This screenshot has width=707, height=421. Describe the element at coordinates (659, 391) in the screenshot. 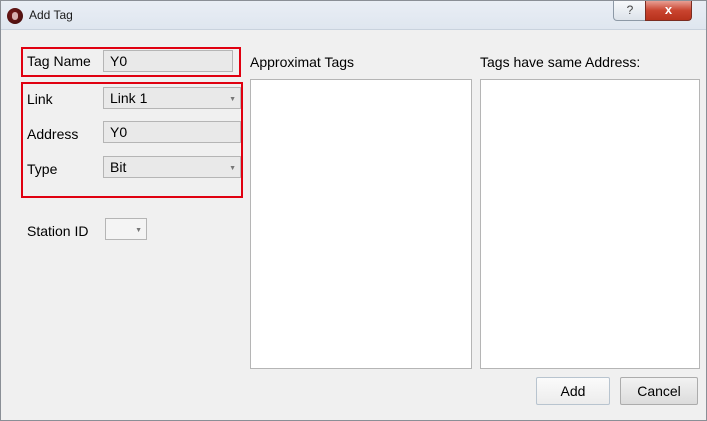

I see `cancel-button: Cancel` at that location.